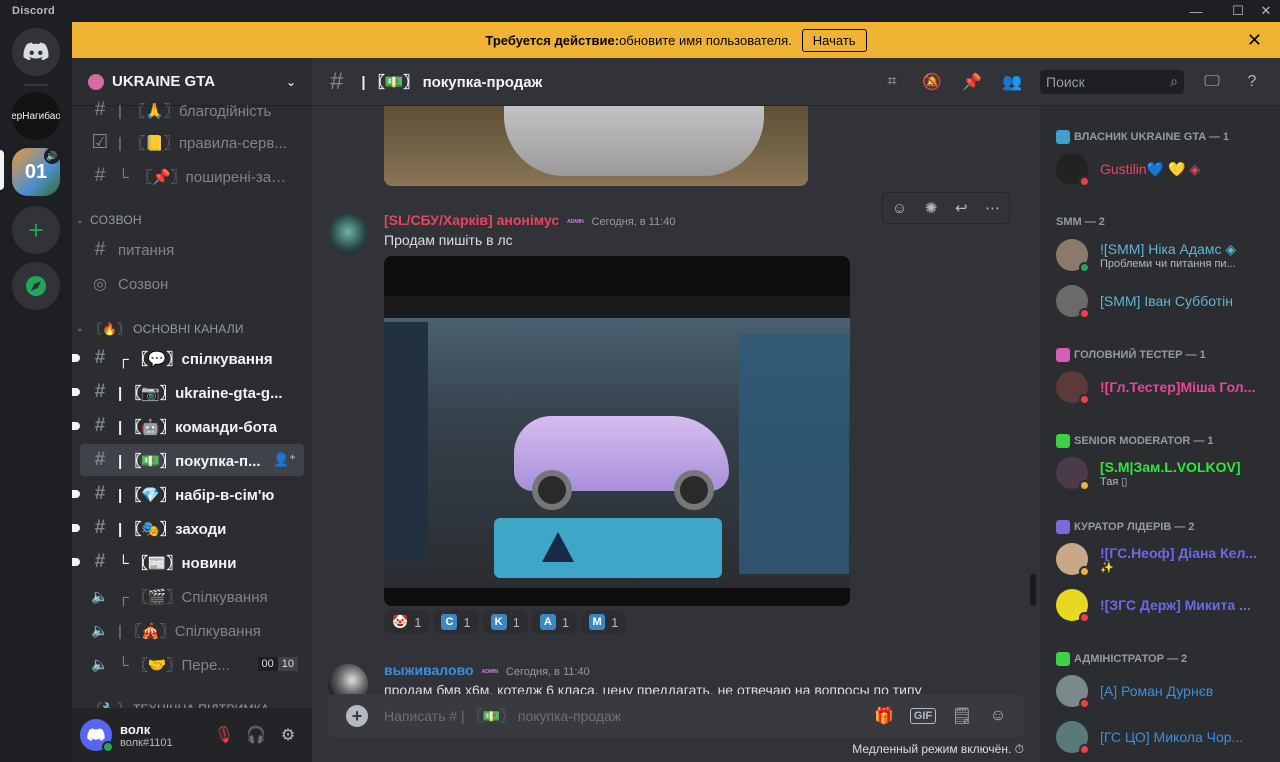 The height and width of the screenshot is (762, 1280). I want to click on role-header-smm: SMM — 2, so click(1080, 222).